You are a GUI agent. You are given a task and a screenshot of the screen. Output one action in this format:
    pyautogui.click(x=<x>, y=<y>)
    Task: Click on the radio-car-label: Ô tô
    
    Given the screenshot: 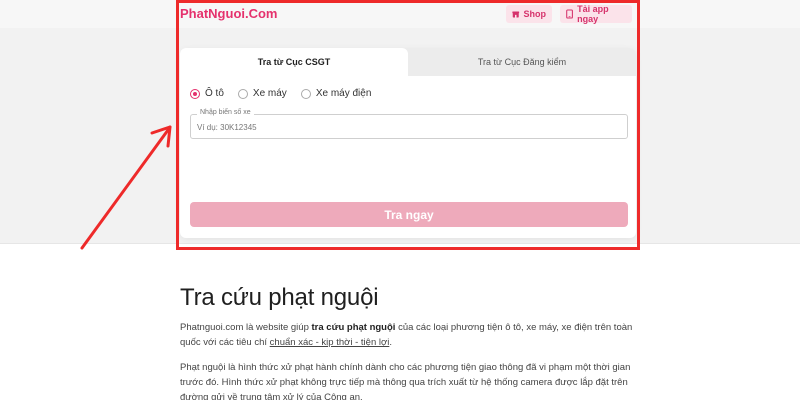 What is the action you would take?
    pyautogui.click(x=214, y=93)
    